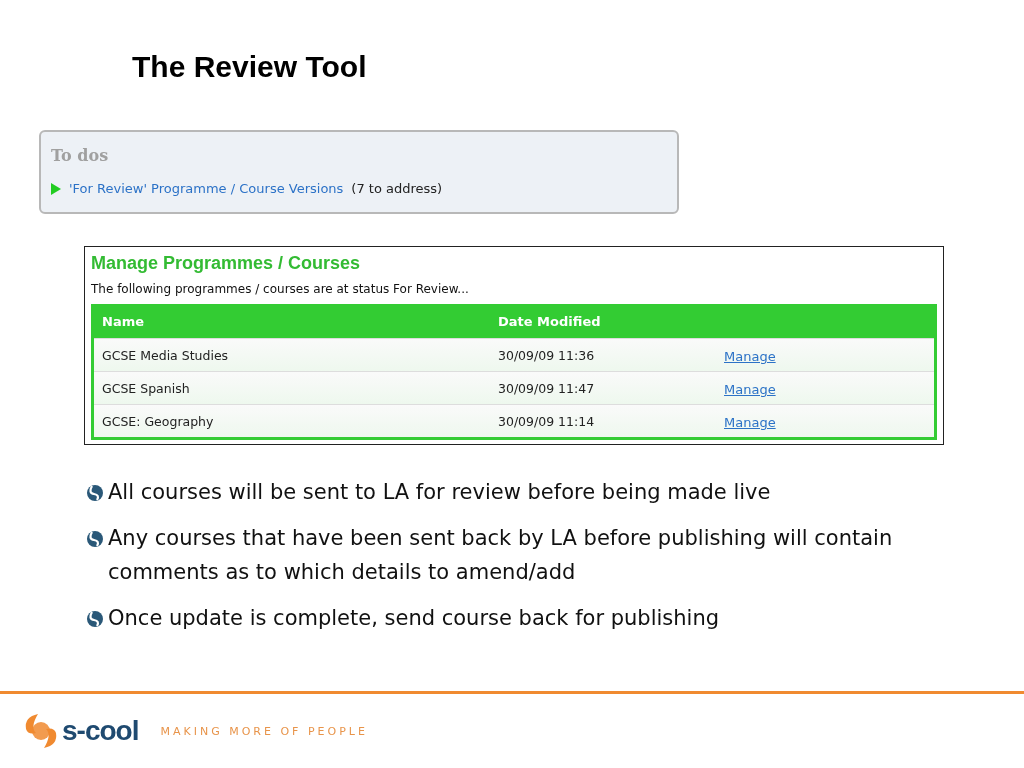 The height and width of the screenshot is (768, 1024). What do you see at coordinates (41, 731) in the screenshot?
I see `logo-icon` at bounding box center [41, 731].